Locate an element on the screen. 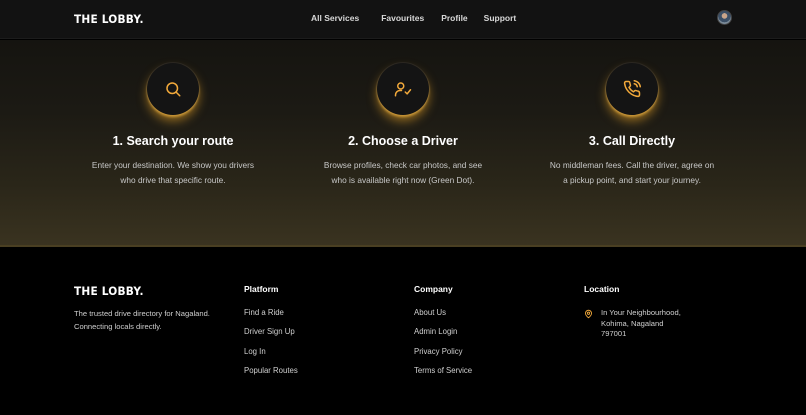  footer-link-privacy-policy: Privacy Policy is located at coordinates (443, 356).